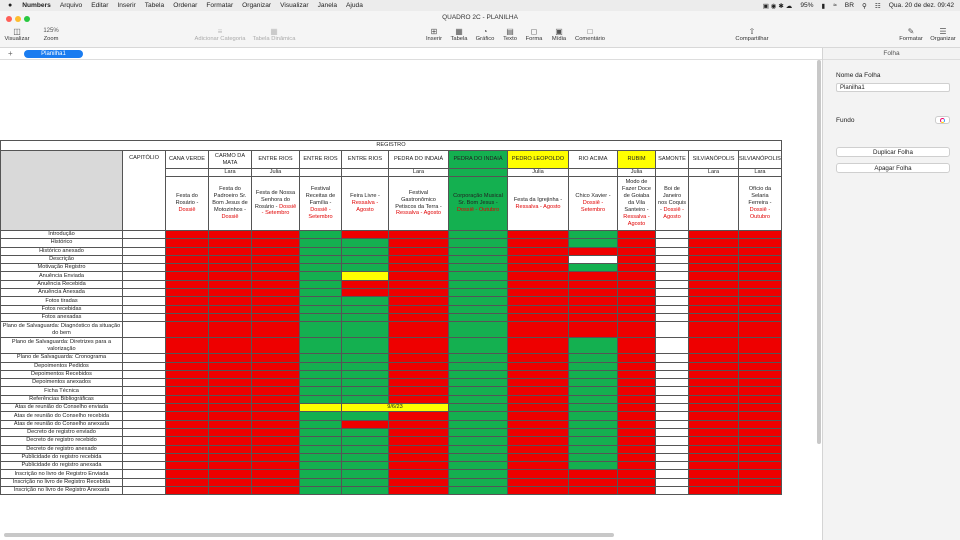 The image size is (960, 540). What do you see at coordinates (559, 34) in the screenshot?
I see `media-button: ▣ Mídia` at bounding box center [559, 34].